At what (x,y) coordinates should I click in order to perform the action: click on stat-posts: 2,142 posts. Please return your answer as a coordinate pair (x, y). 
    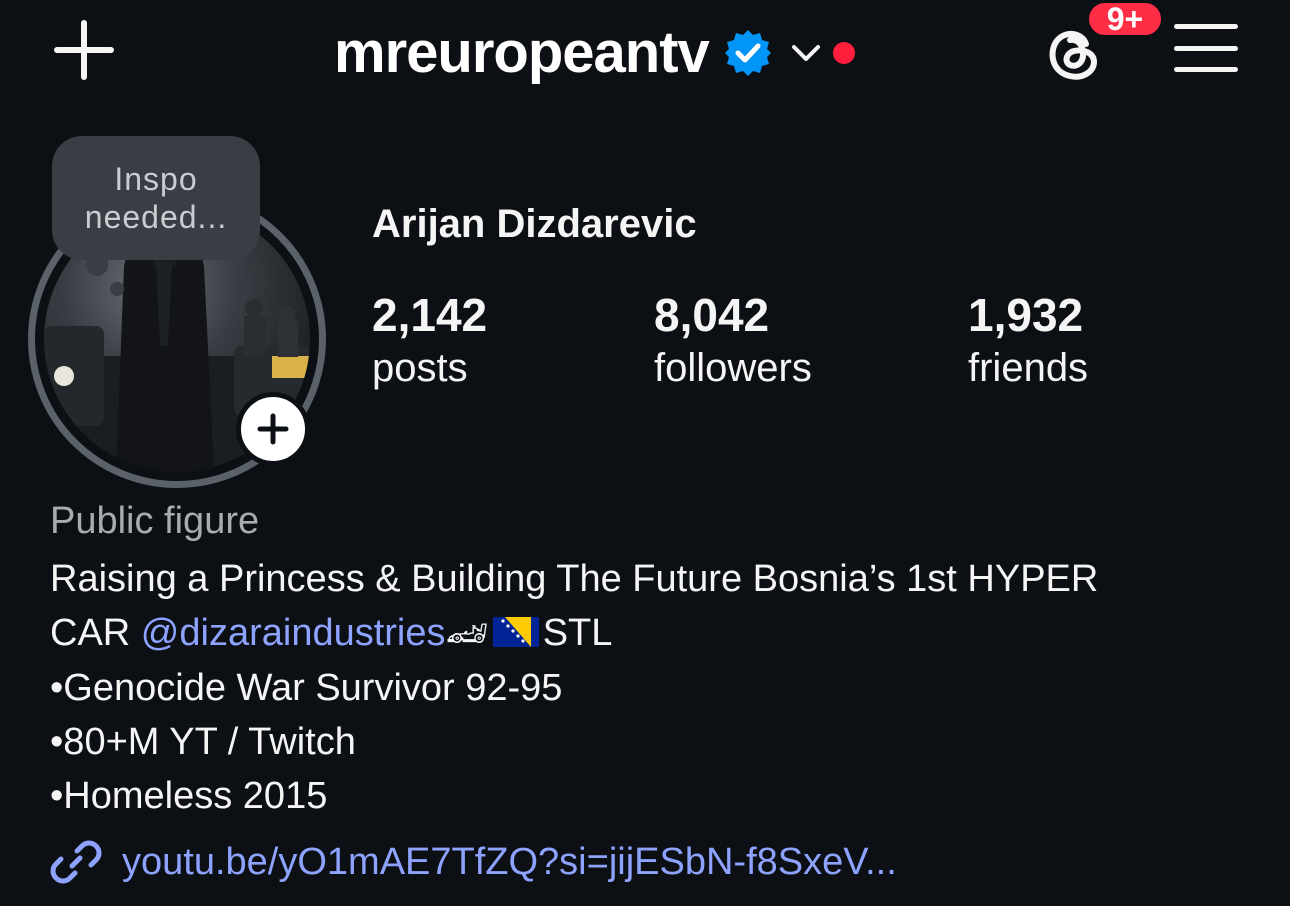
    Looking at the image, I should click on (429, 343).